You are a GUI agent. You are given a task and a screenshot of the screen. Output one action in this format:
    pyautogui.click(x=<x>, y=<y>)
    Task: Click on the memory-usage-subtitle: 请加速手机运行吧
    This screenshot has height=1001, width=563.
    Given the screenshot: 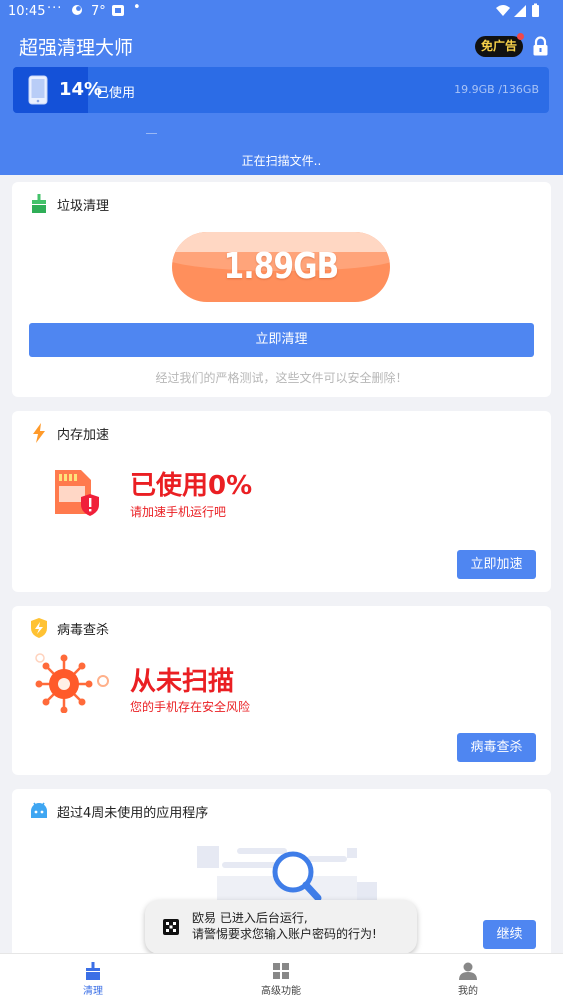 What is the action you would take?
    pyautogui.click(x=178, y=512)
    